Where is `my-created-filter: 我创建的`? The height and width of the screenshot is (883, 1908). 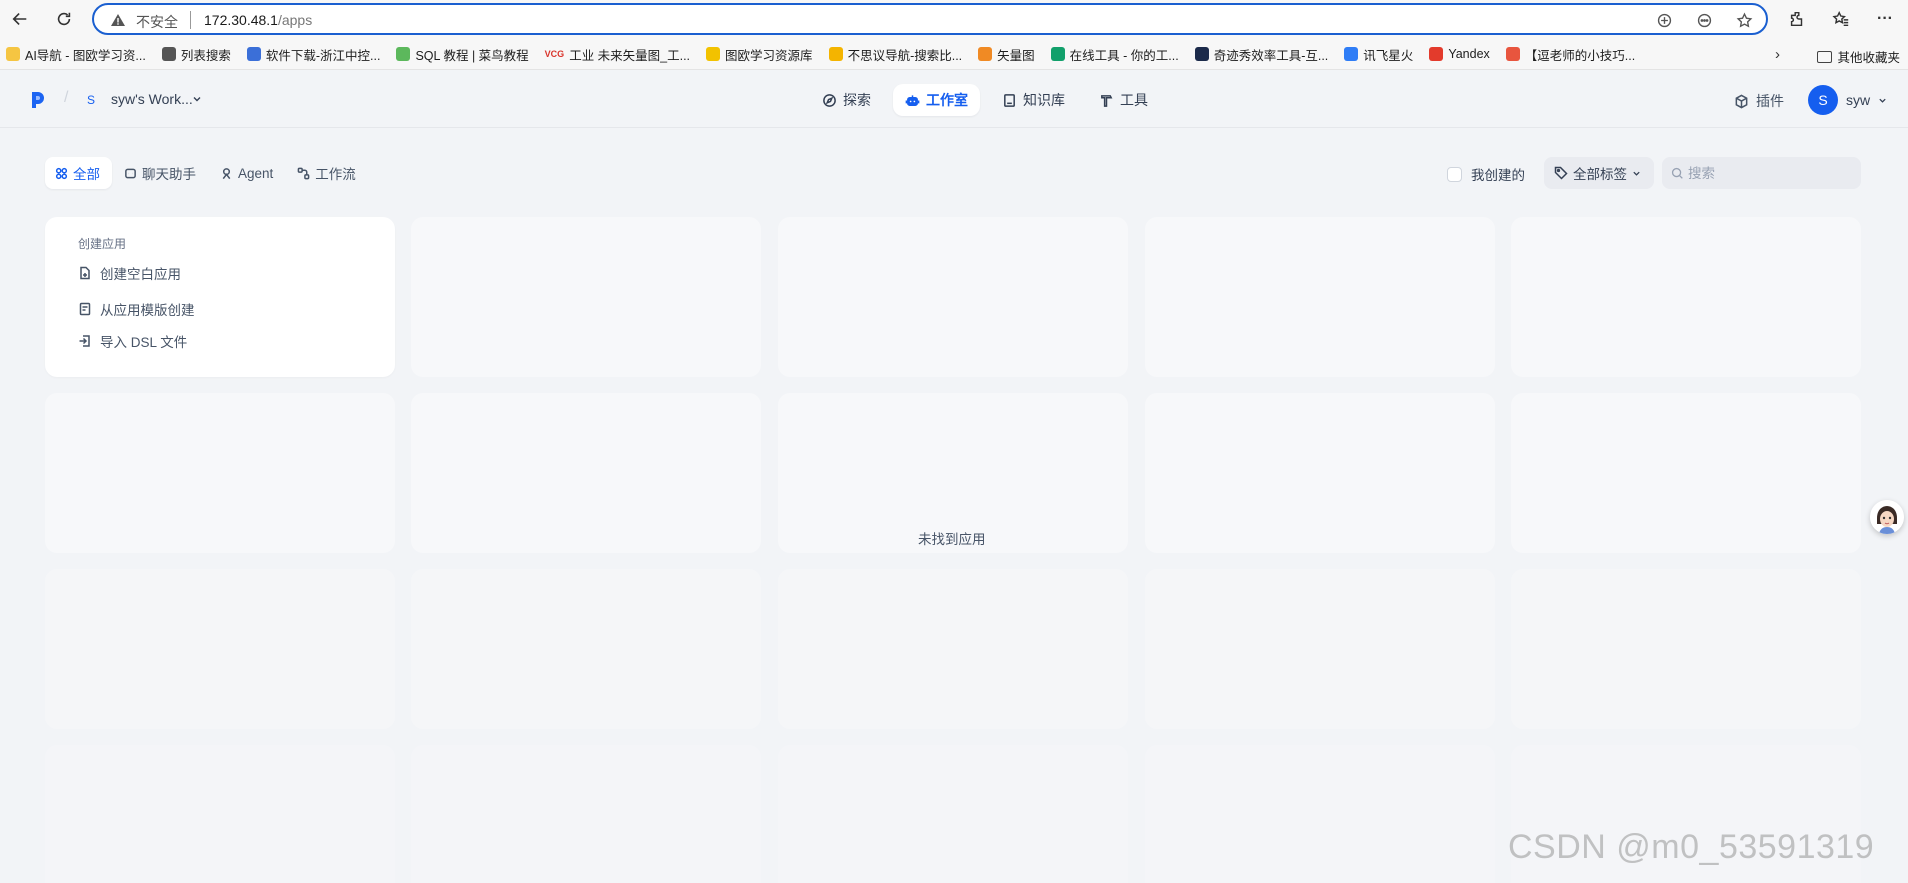
my-created-filter: 我创建的 is located at coordinates (1486, 174).